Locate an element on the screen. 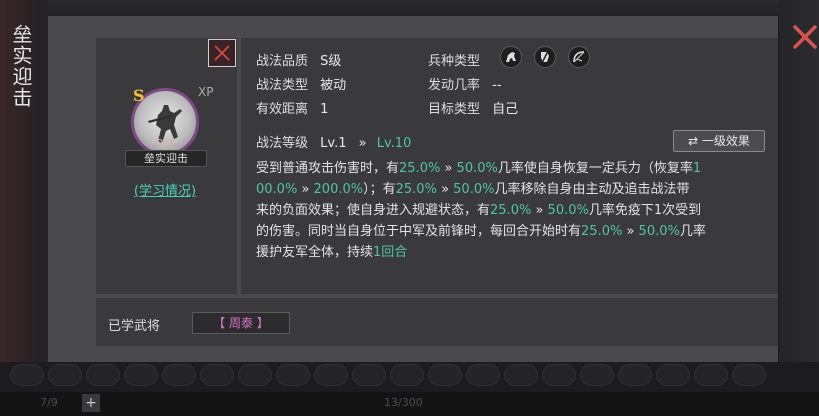 Image resolution: width=819 pixels, height=416 pixels. target-value: 自己 is located at coordinates (505, 109).